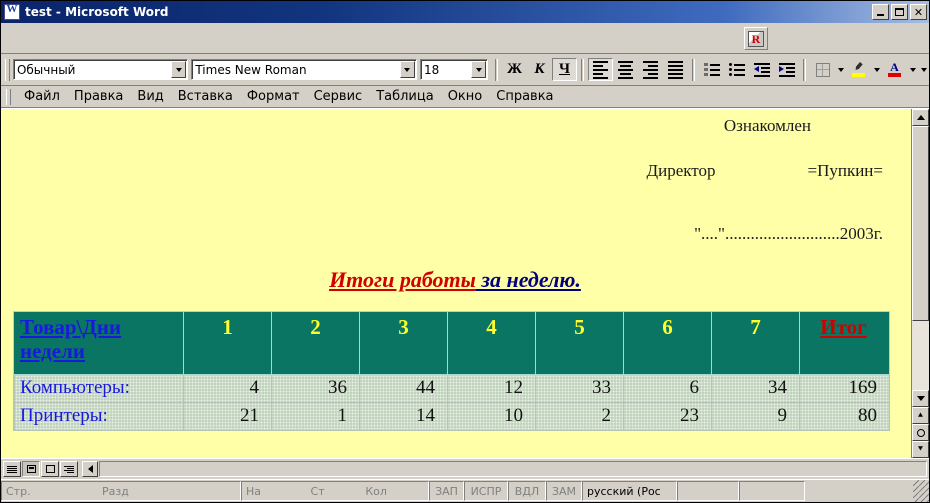 The height and width of the screenshot is (503, 930). I want to click on status-background-save-slot, so click(772, 491).